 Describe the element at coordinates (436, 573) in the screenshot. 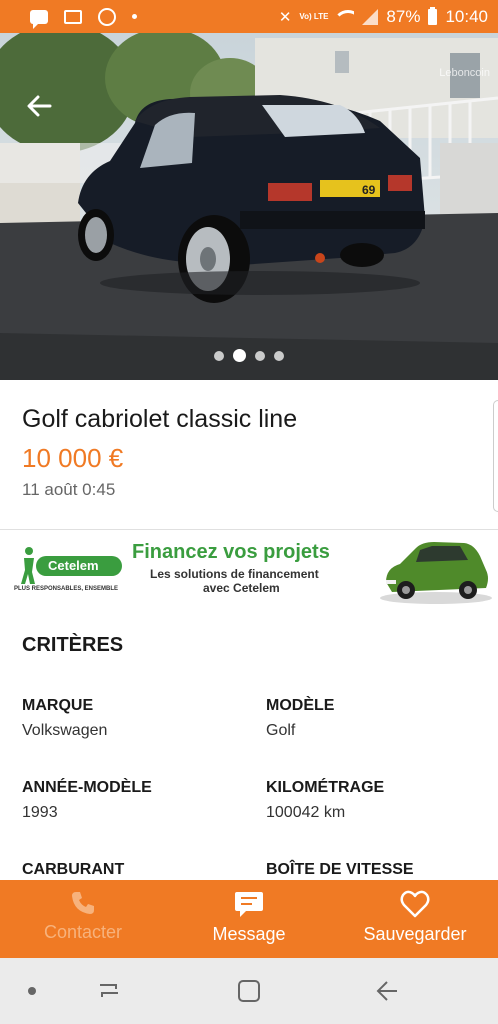

I see `ad-car-image` at that location.